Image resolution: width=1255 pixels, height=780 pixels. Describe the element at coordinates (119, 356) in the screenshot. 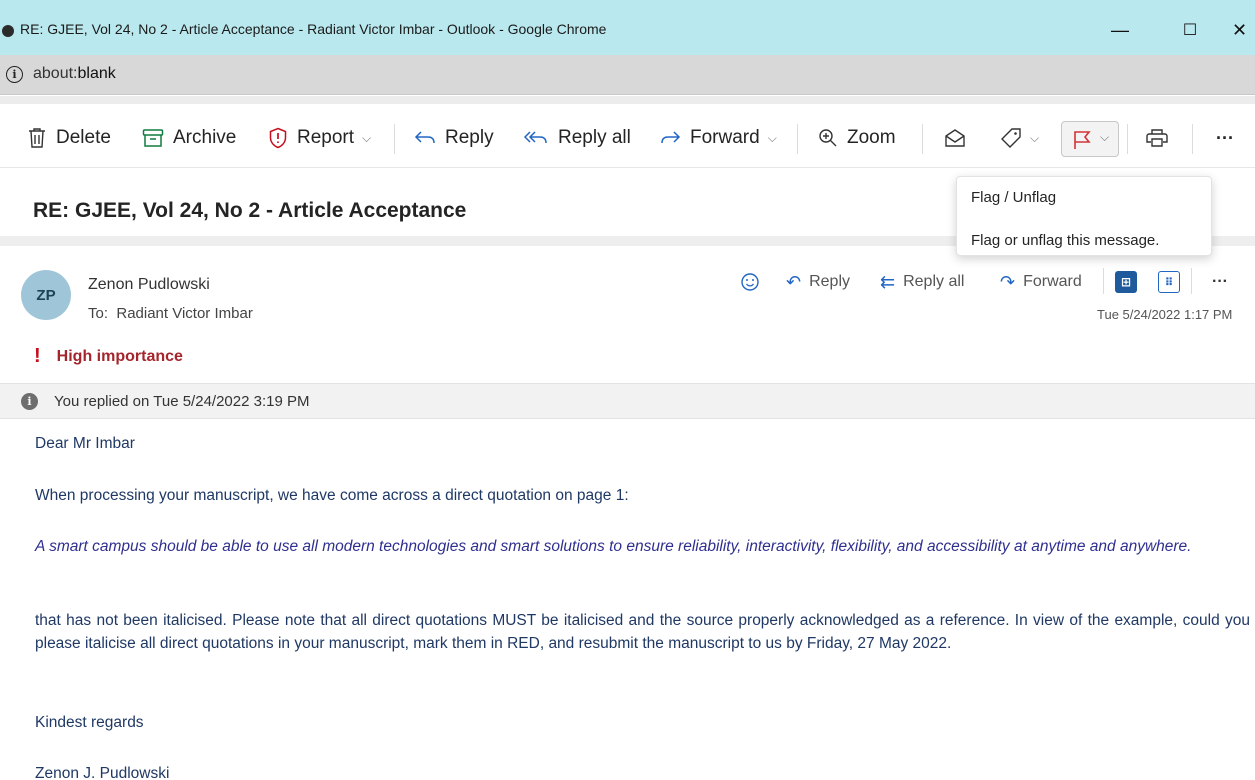

I see `importance-label: High importance` at that location.